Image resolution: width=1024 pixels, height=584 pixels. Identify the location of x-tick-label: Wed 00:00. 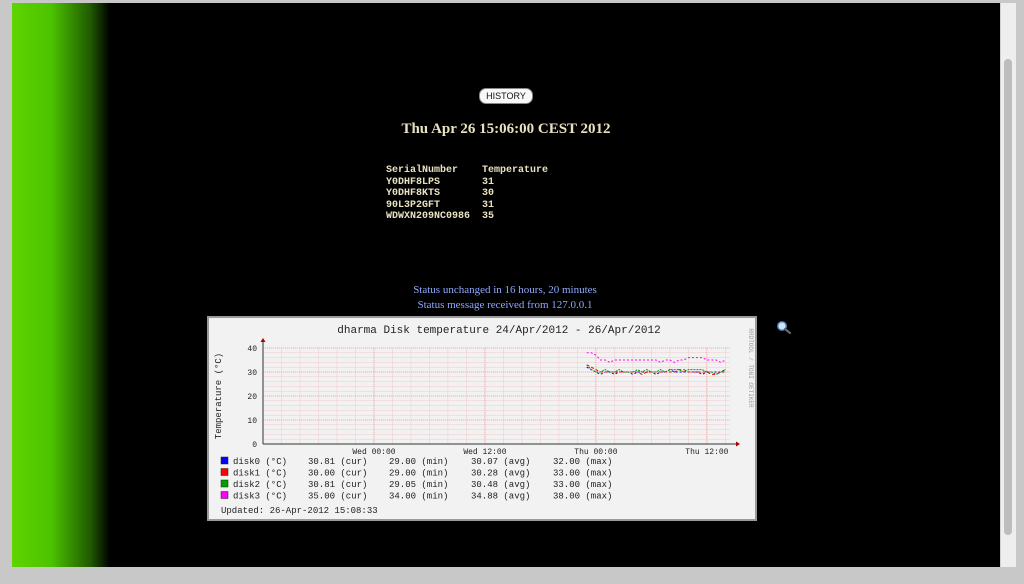
(373, 452).